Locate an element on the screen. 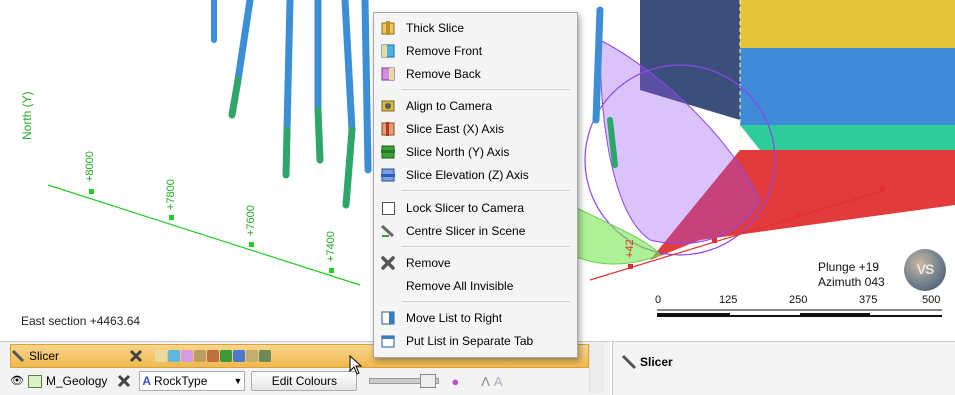  edit-colours-button: Edit Colours is located at coordinates (304, 381).